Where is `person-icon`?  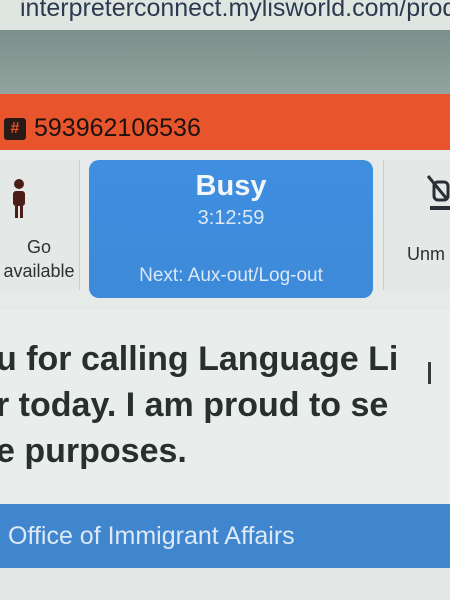 person-icon is located at coordinates (19, 198).